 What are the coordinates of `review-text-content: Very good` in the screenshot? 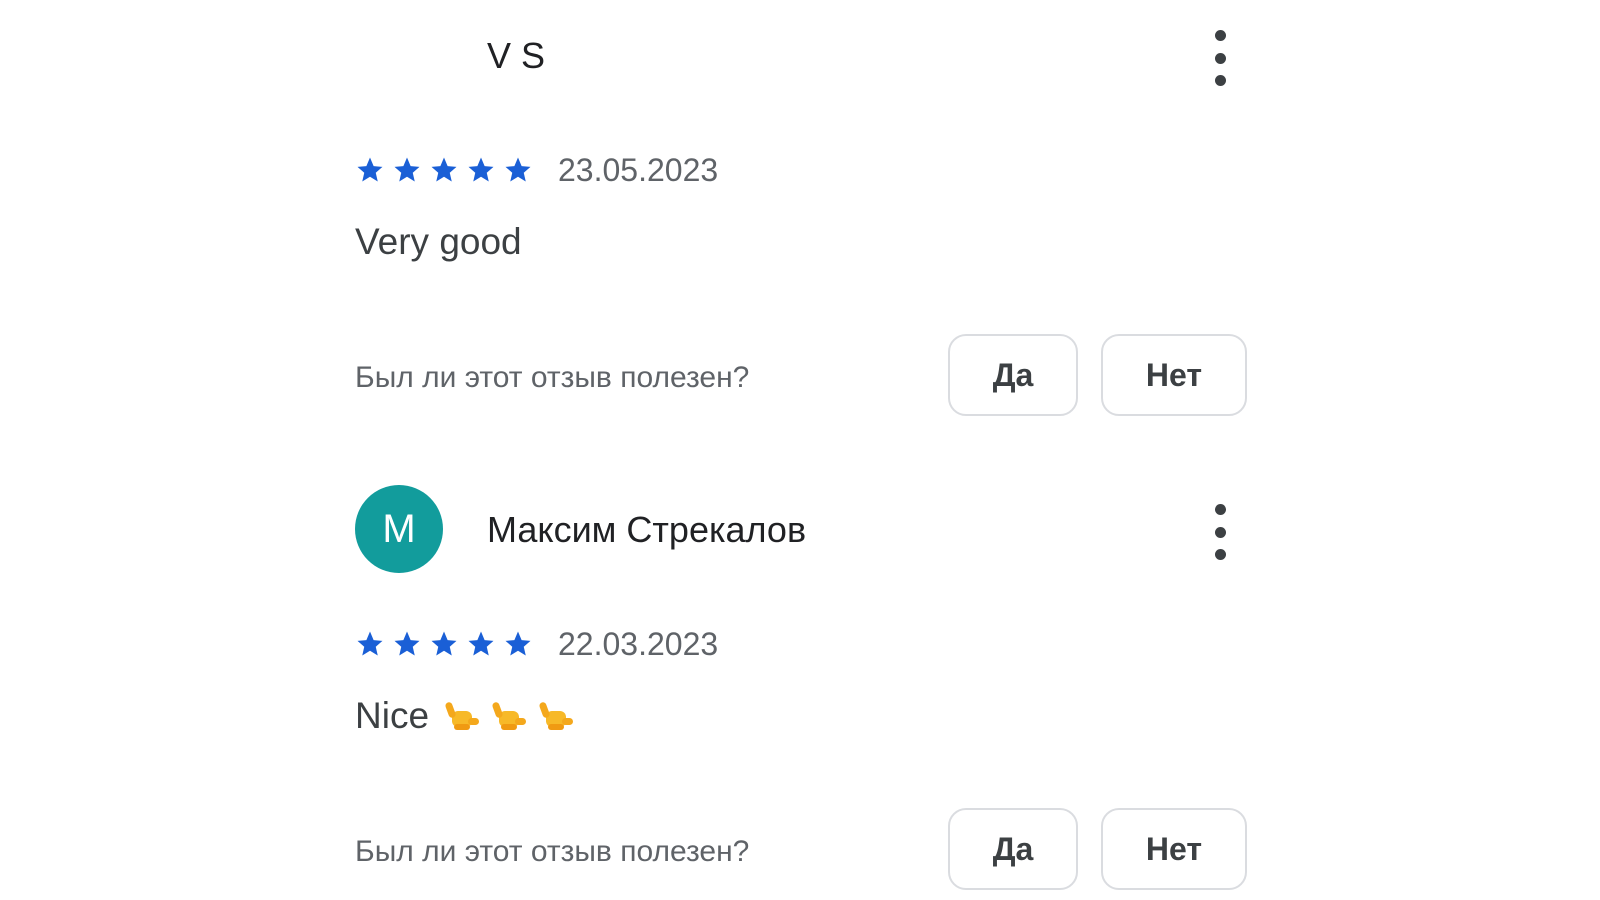 It's located at (438, 241).